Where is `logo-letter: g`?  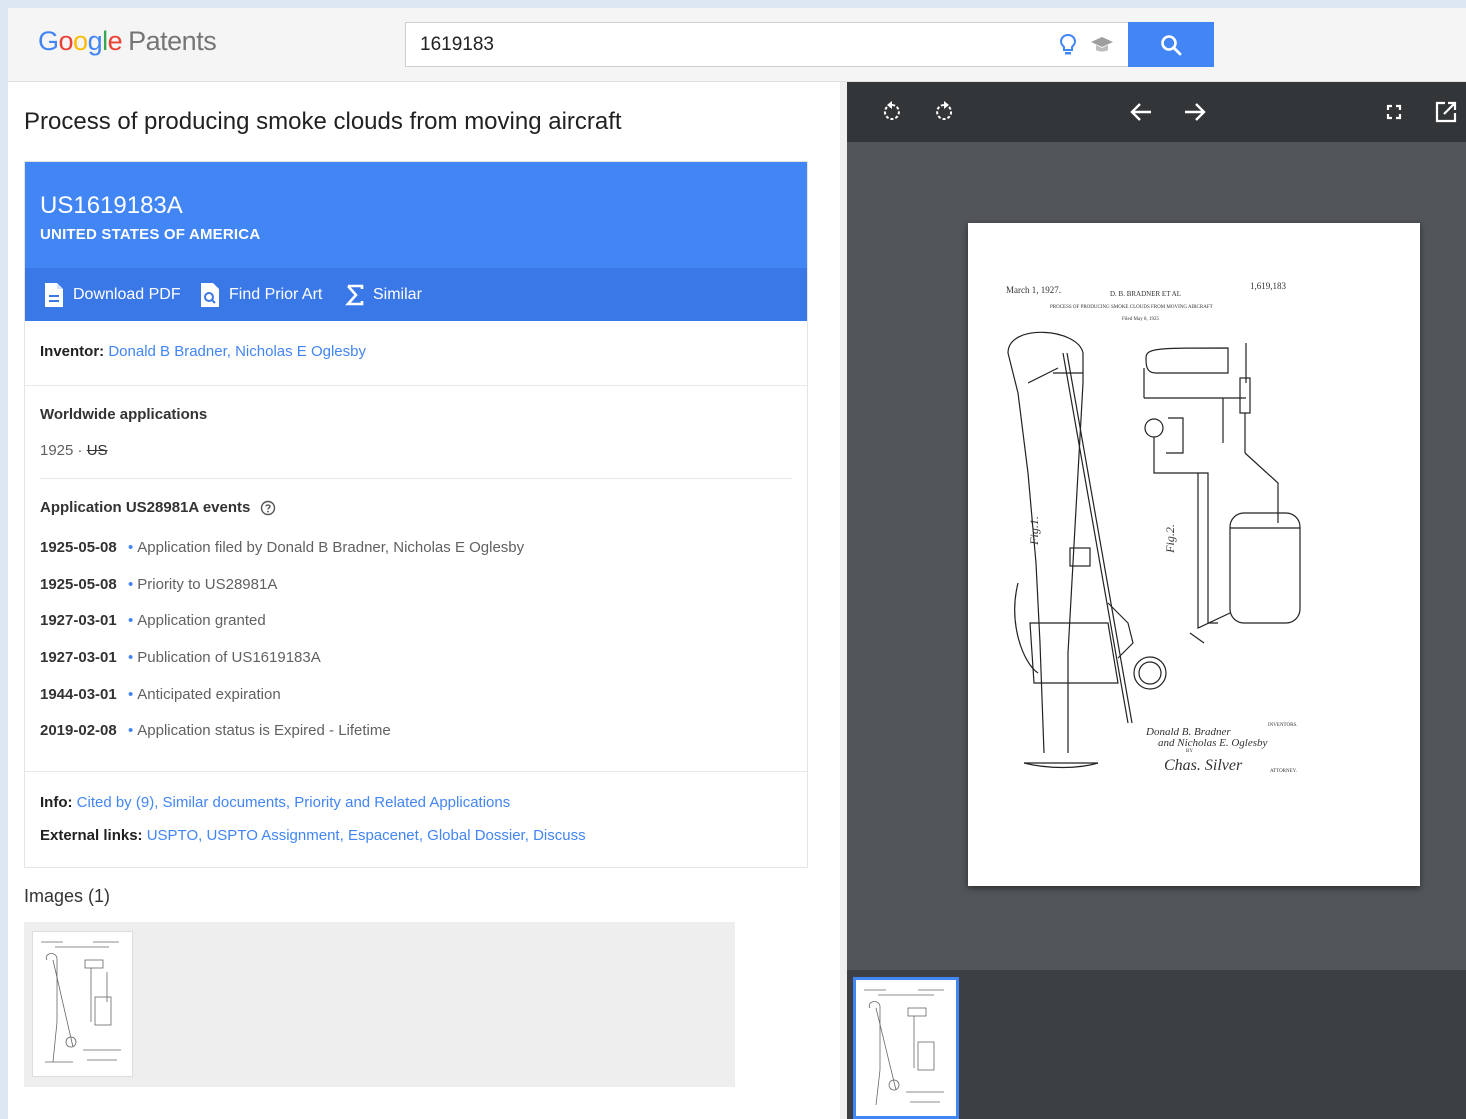
logo-letter: g is located at coordinates (95, 41).